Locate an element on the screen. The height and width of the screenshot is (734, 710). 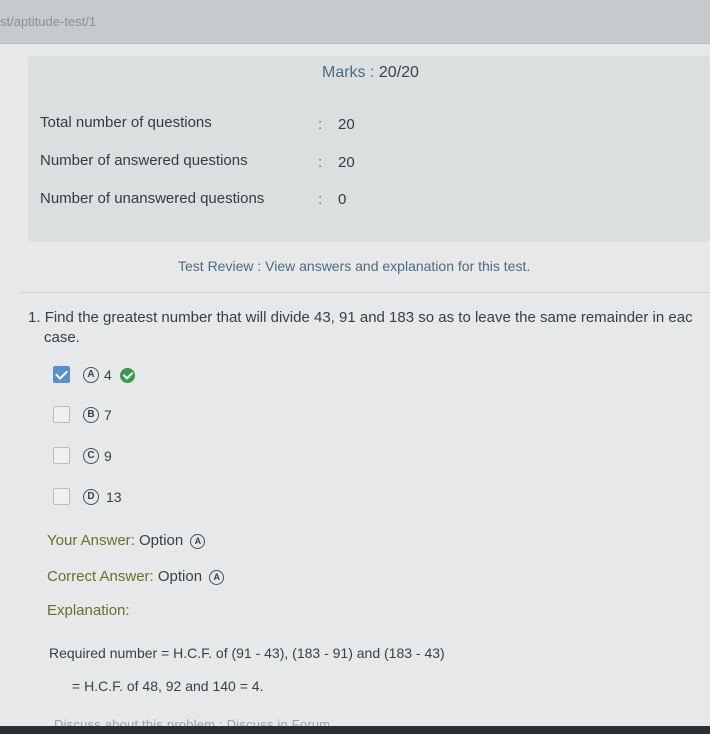
correct-answer-letter: A is located at coordinates (217, 577).